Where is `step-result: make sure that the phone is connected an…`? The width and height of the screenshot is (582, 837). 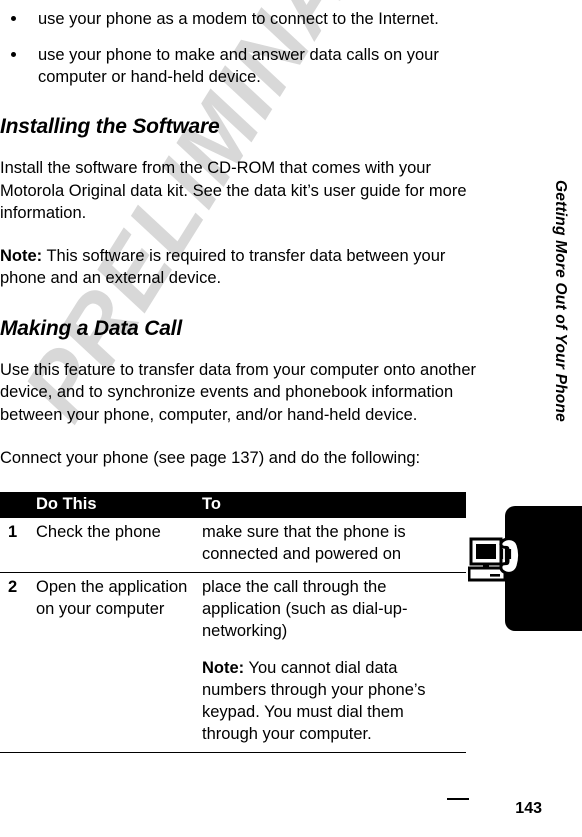 step-result: make sure that the phone is connected an… is located at coordinates (331, 545).